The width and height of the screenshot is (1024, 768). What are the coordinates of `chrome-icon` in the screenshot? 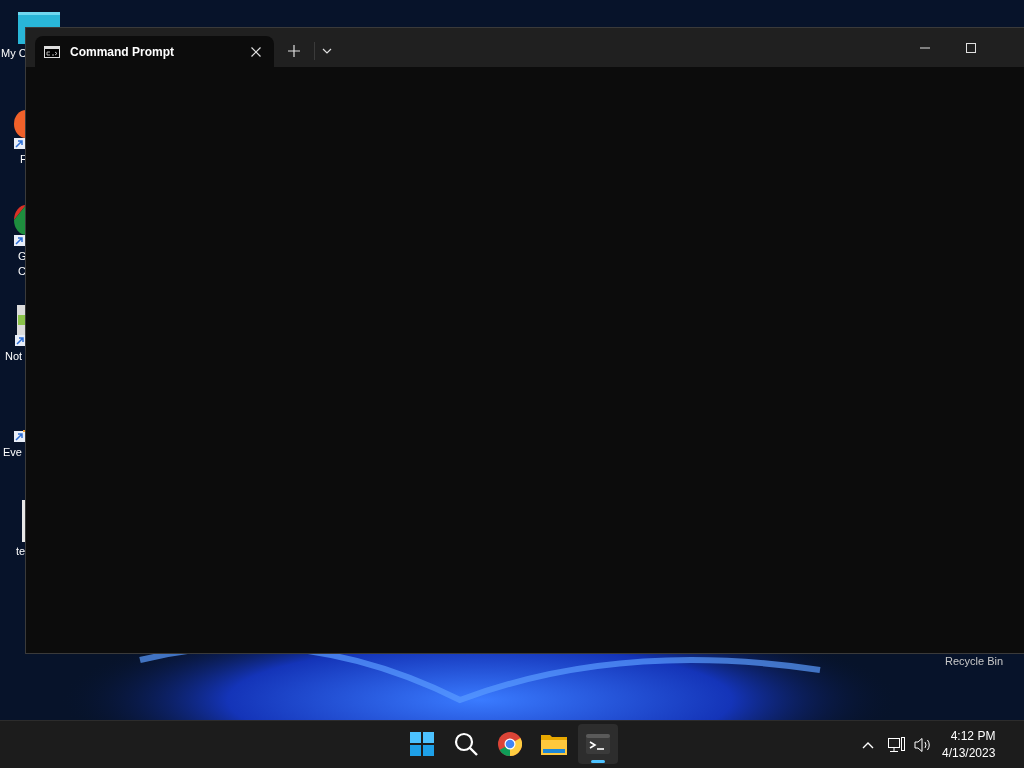 It's located at (510, 744).